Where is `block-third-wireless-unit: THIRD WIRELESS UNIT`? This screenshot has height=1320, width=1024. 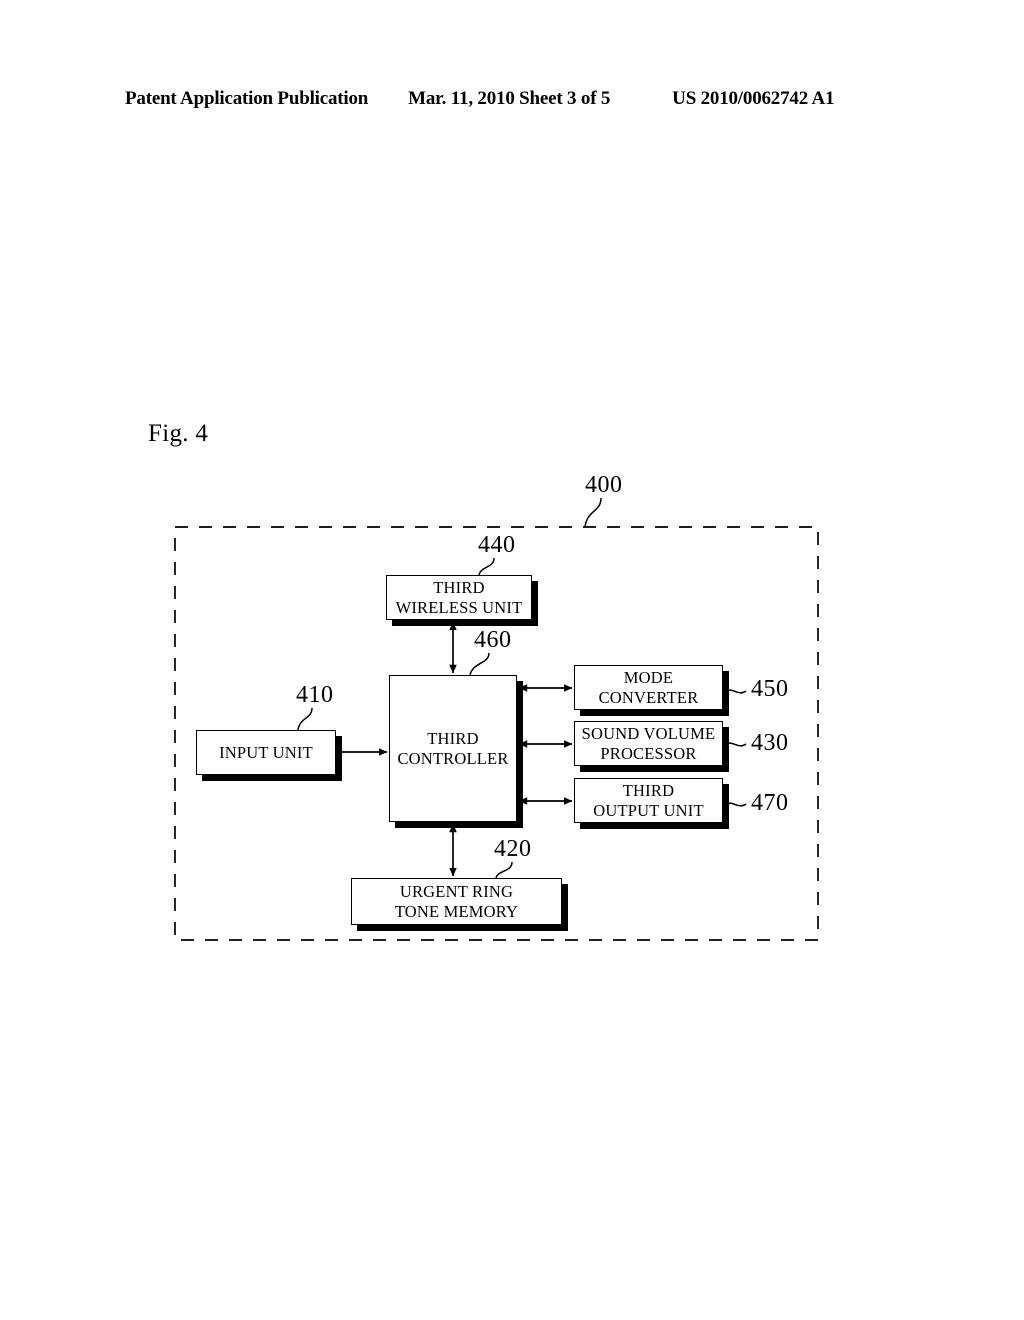
block-third-wireless-unit: THIRD WIRELESS UNIT is located at coordinates (459, 597).